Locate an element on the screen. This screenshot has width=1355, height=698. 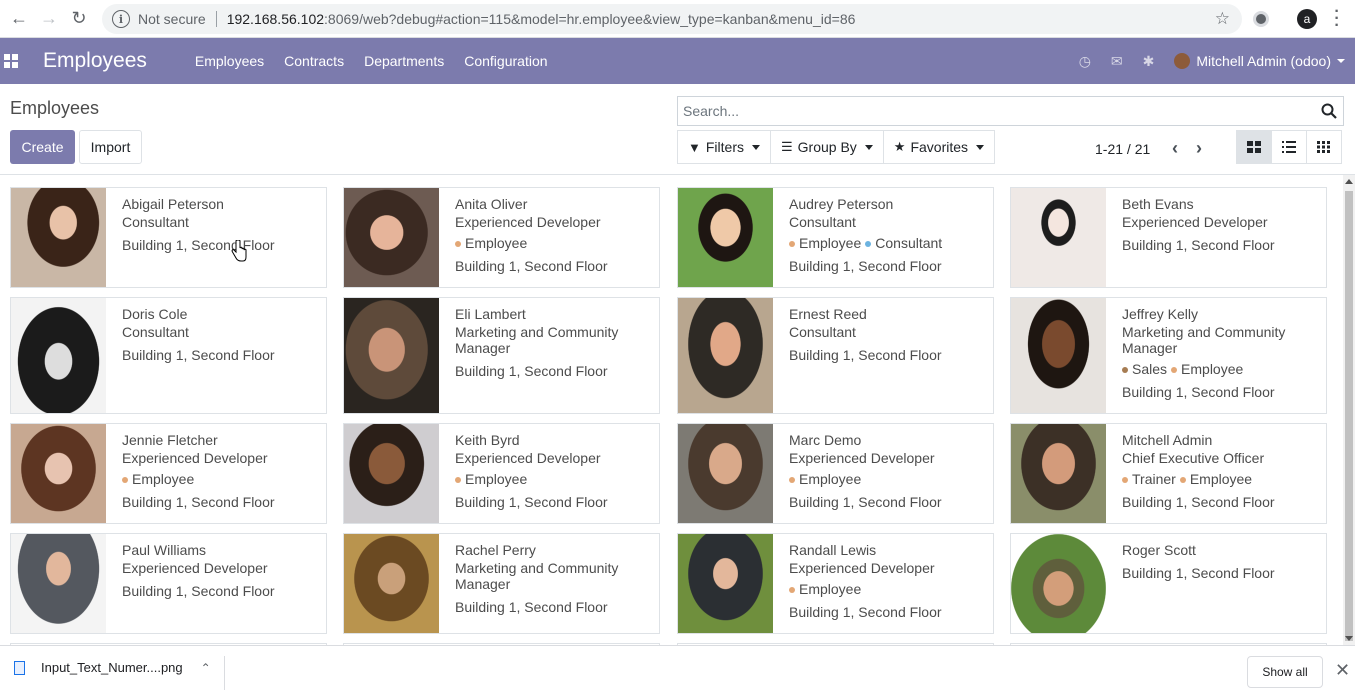
filters-dropdown: ▼ Filters is located at coordinates (724, 147).